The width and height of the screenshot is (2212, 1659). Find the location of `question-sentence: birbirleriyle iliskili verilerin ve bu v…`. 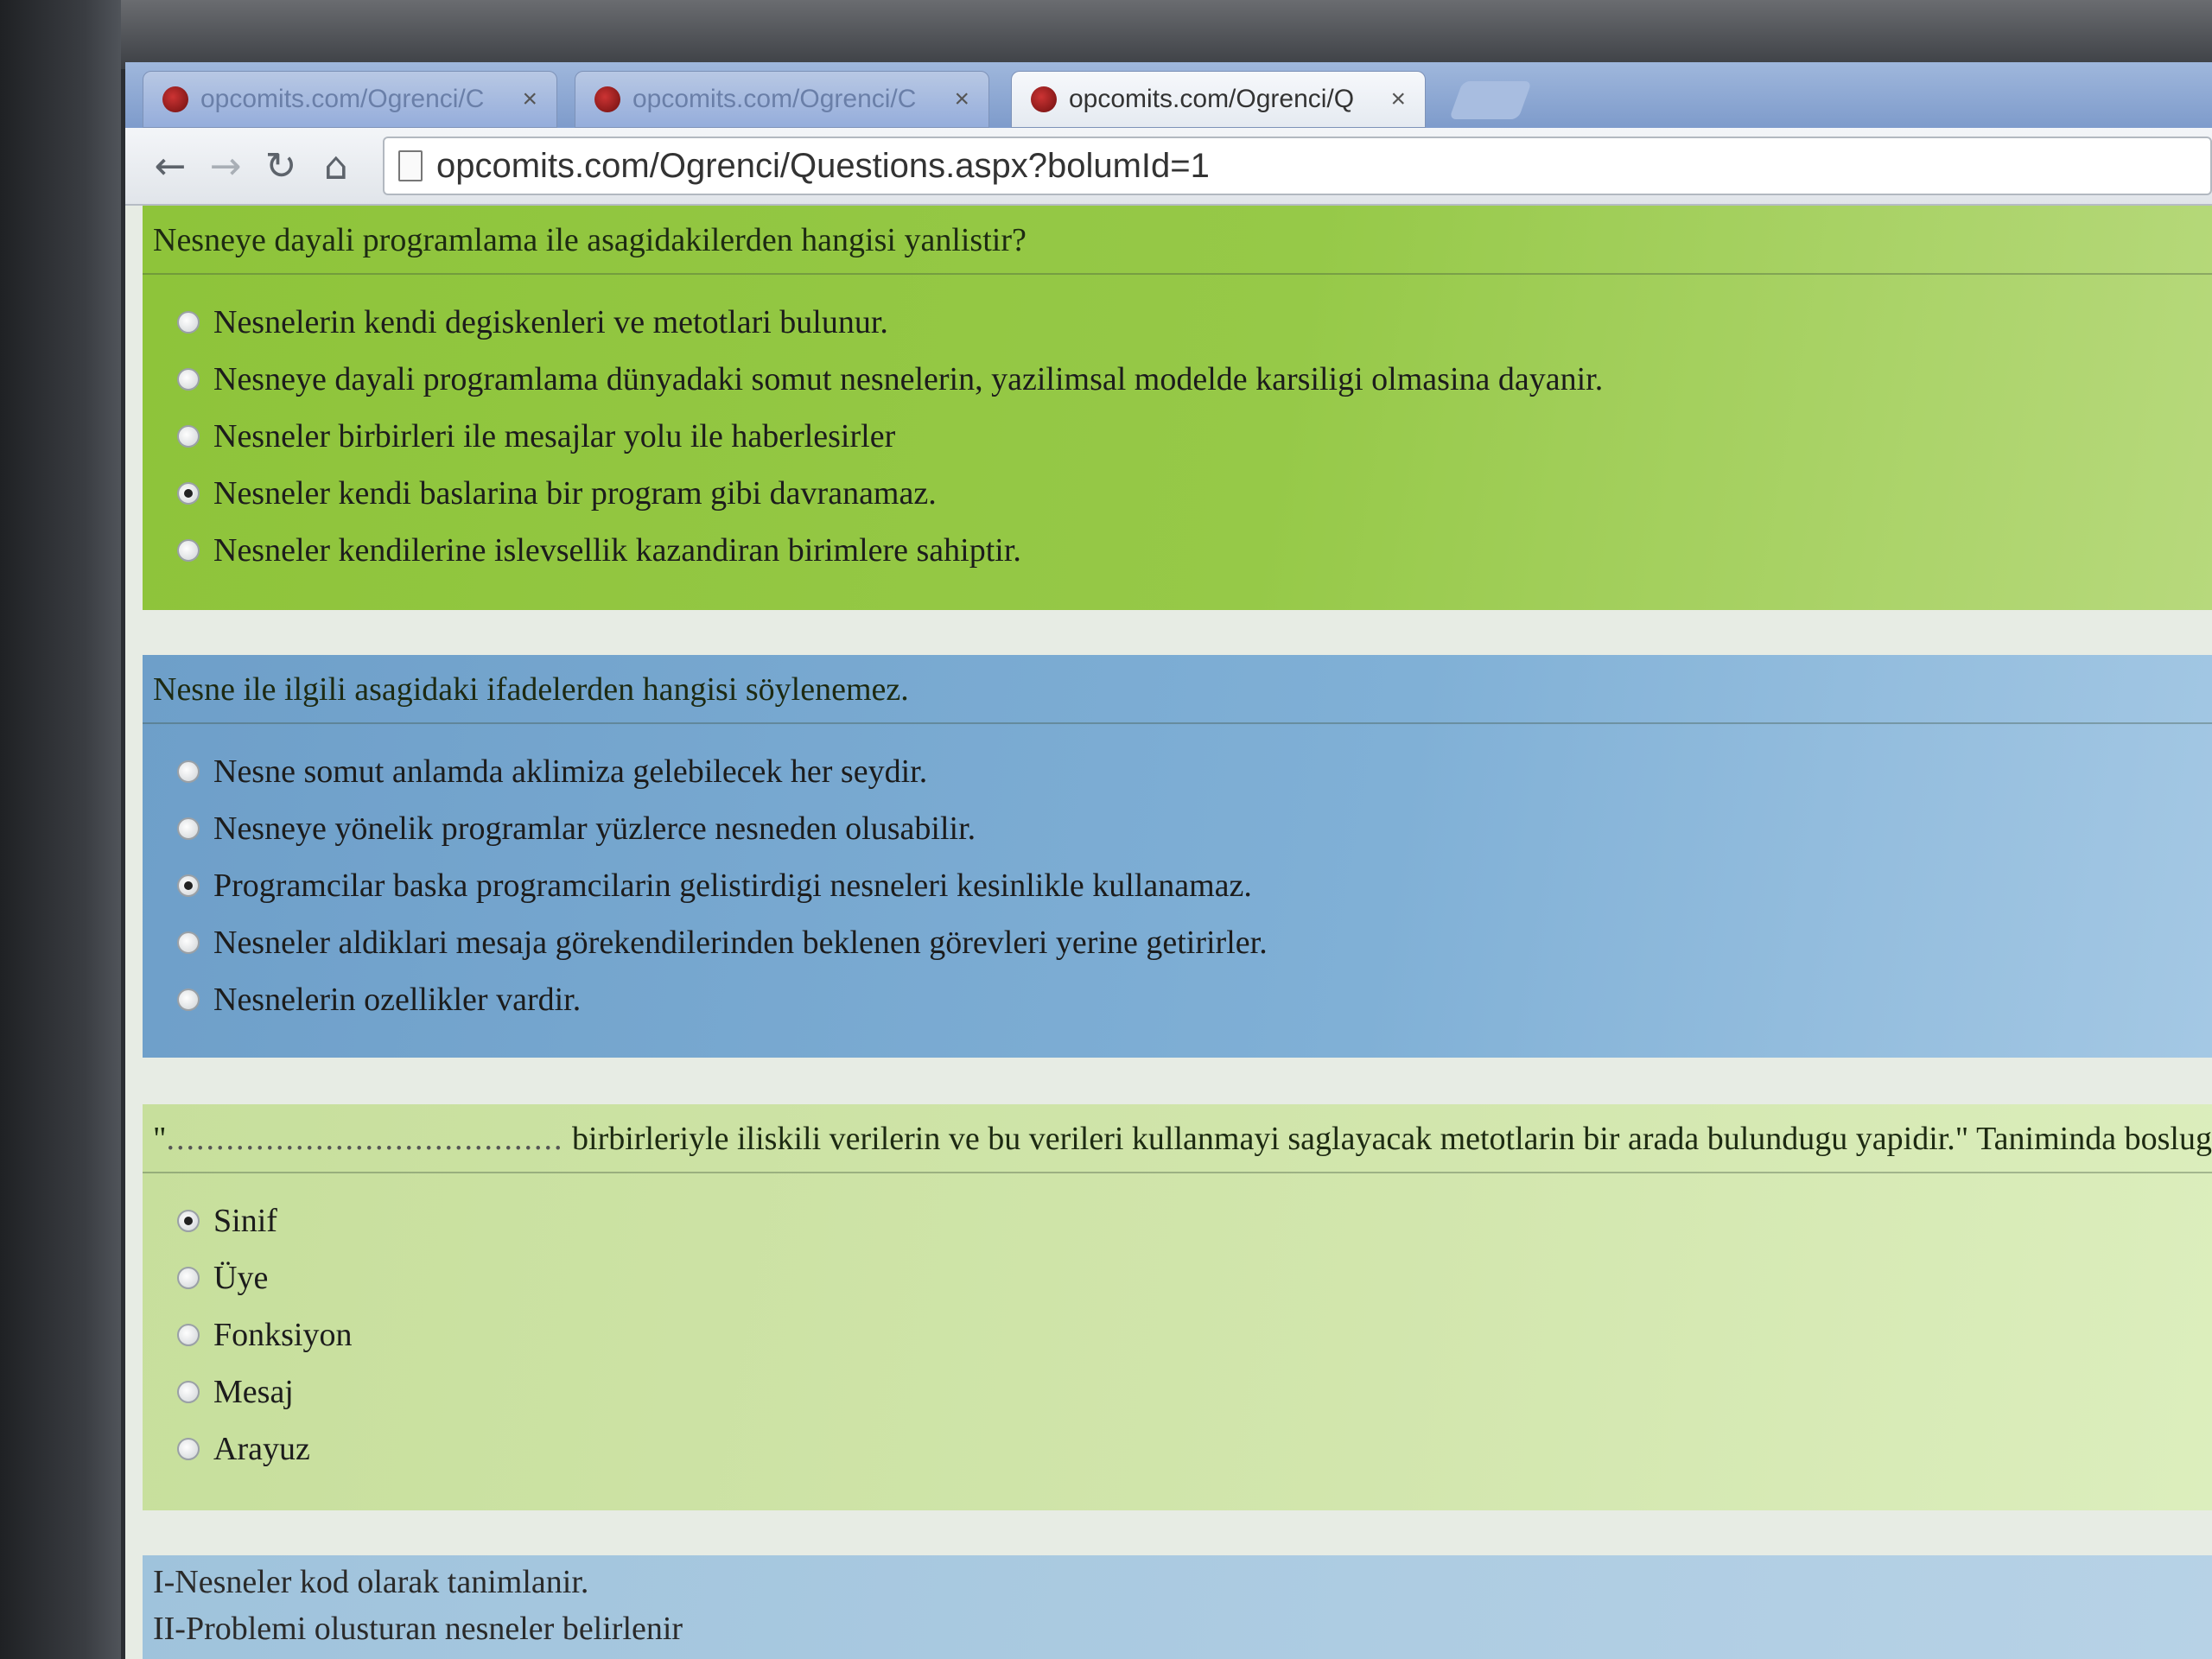

question-sentence: birbirleriyle iliskili verilerin ve bu v… is located at coordinates (1387, 1139).